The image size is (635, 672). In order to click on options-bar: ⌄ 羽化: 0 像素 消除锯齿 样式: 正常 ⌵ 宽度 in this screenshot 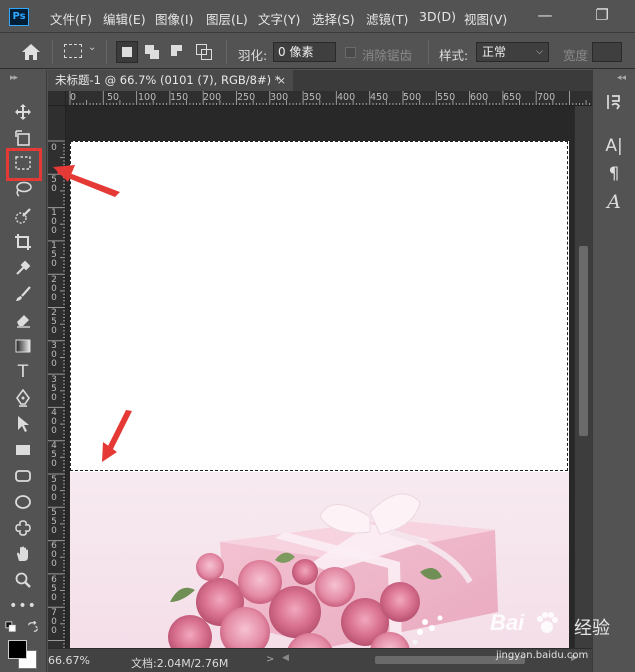, I will do `click(317, 51)`.